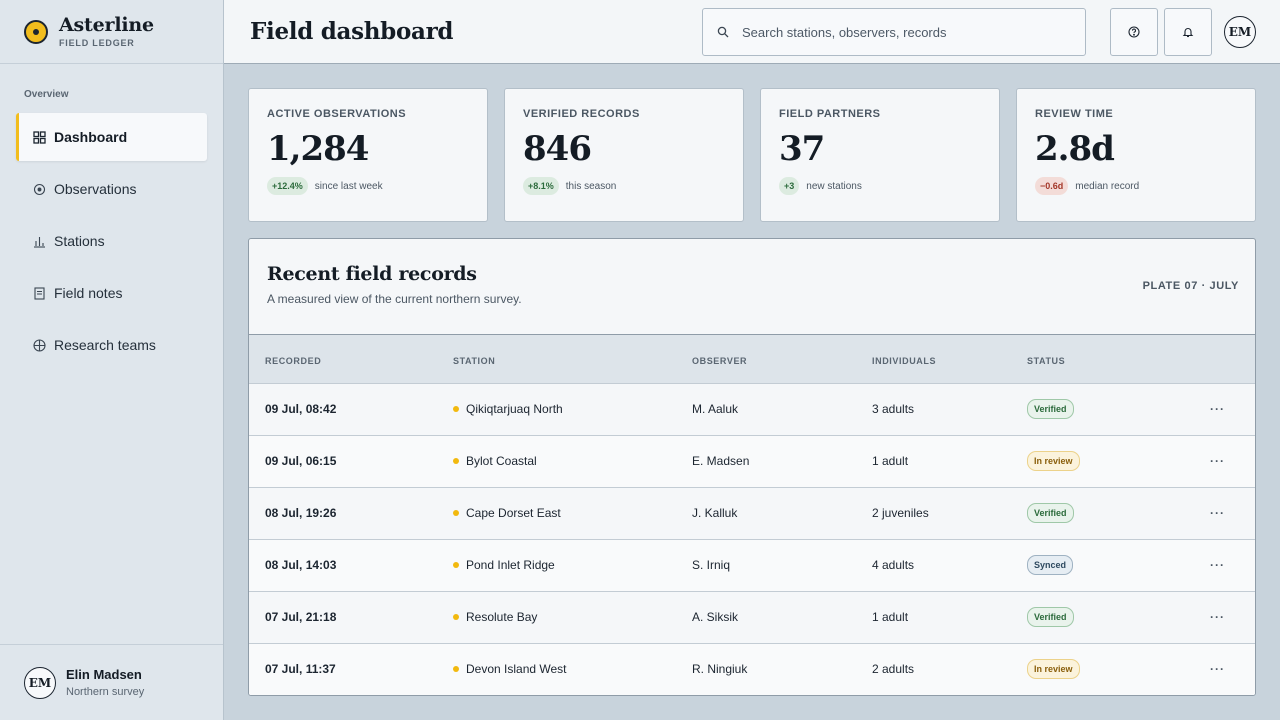 This screenshot has width=1280, height=720. I want to click on sidebar-item-observations: Observations, so click(111, 189).